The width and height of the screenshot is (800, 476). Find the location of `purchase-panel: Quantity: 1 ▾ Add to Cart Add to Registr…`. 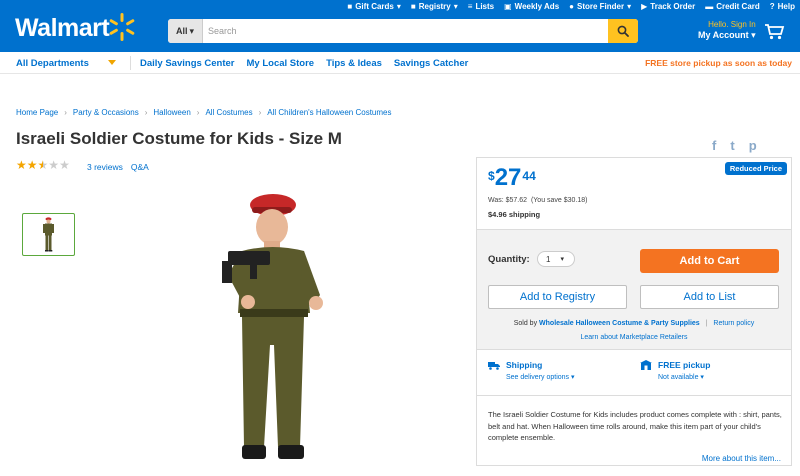

purchase-panel: Quantity: 1 ▾ Add to Cart Add to Registr… is located at coordinates (634, 289).